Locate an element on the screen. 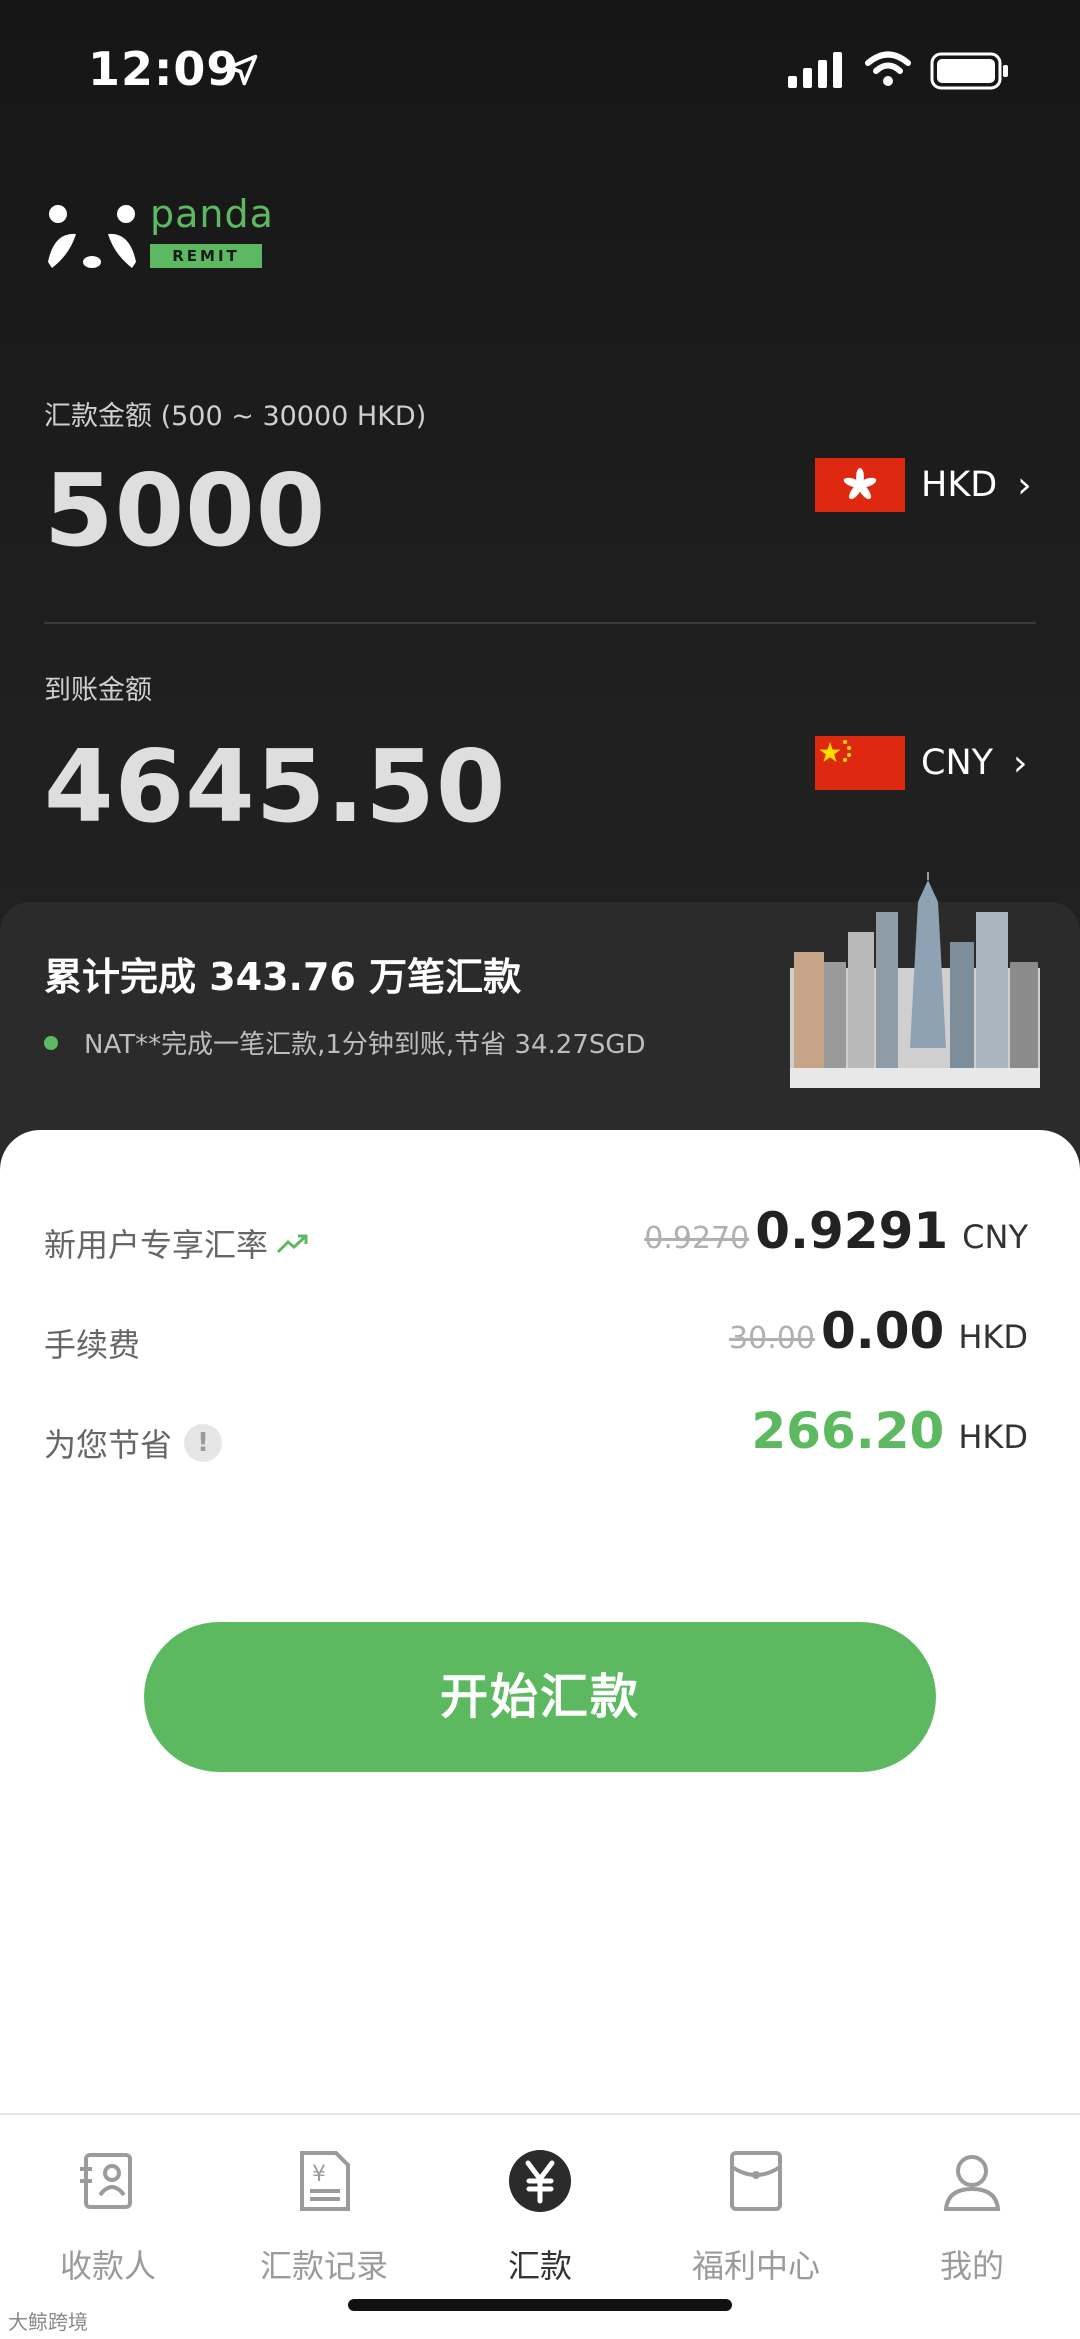  savings-values: 266.20 HKD is located at coordinates (889, 1431).